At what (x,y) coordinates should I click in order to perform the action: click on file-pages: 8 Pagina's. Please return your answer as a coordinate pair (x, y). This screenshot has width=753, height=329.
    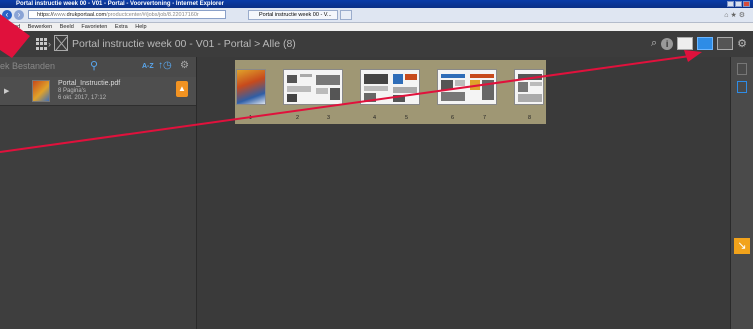
    Looking at the image, I should click on (72, 91).